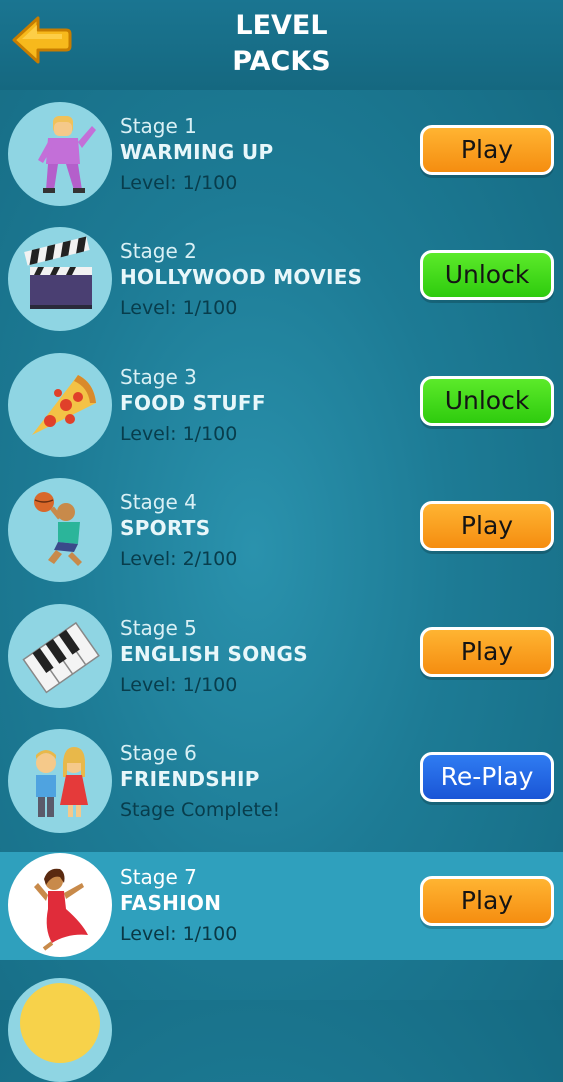 The height and width of the screenshot is (1082, 563). What do you see at coordinates (487, 777) in the screenshot?
I see `replay-button: Re-Play` at bounding box center [487, 777].